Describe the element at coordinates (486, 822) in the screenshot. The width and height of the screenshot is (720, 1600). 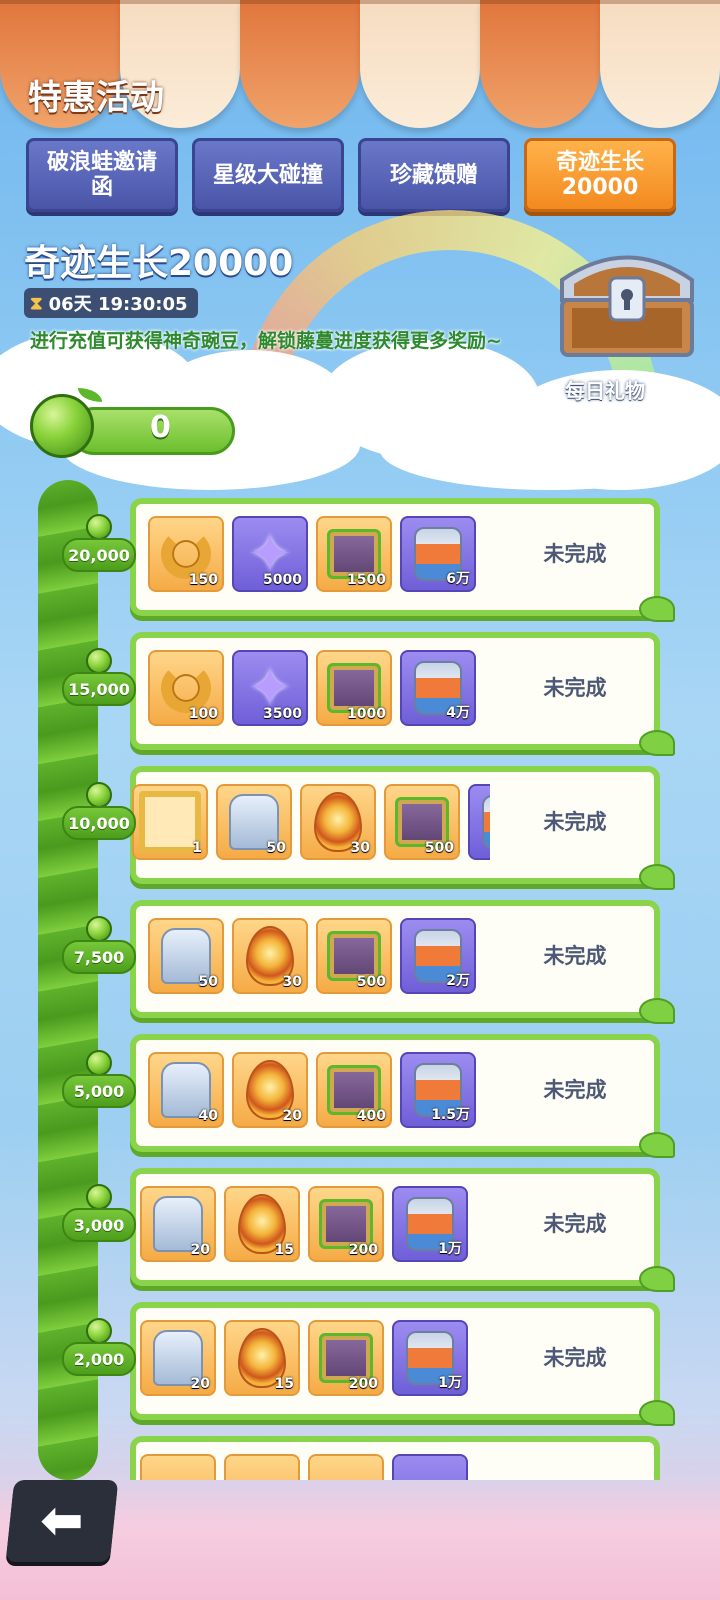
I see `food-can-icon` at that location.